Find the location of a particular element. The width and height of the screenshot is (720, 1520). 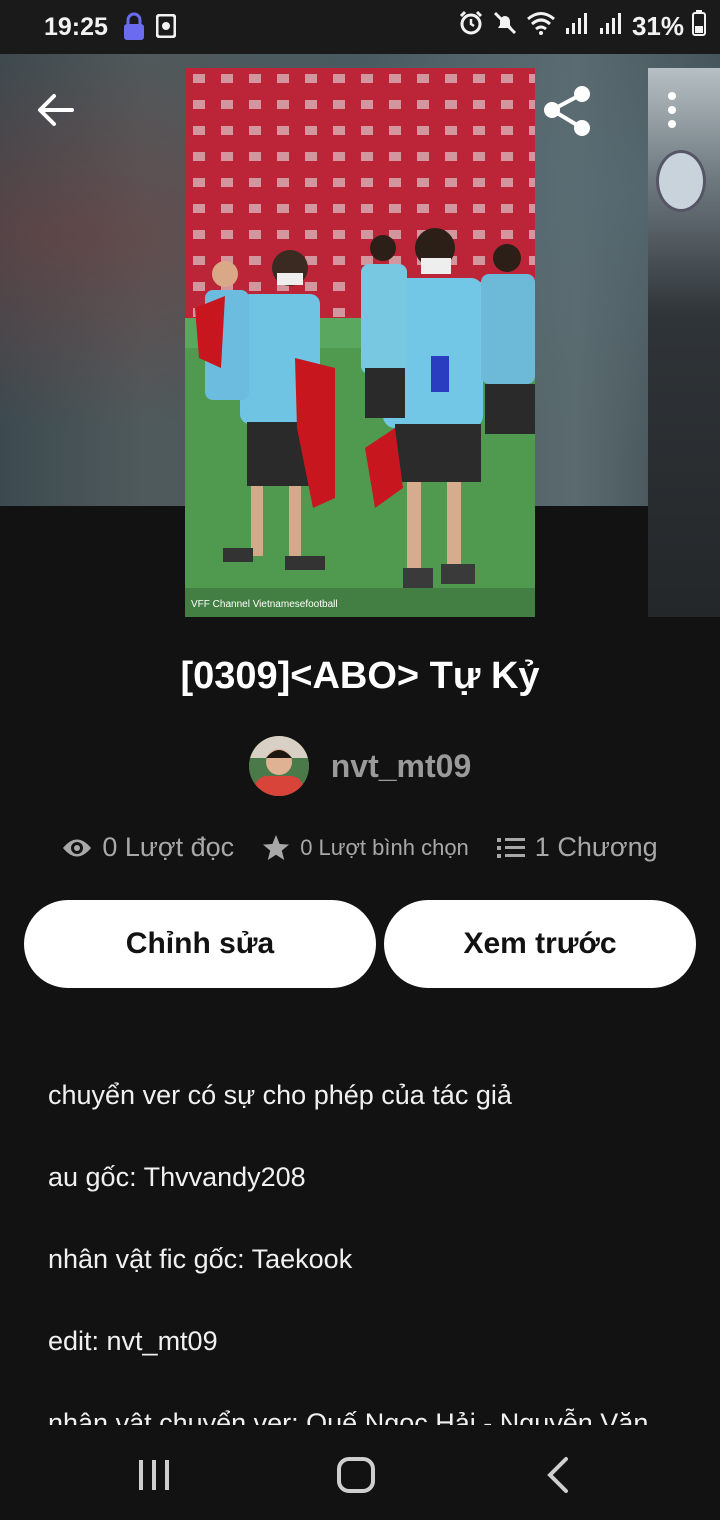

arrow-left-icon is located at coordinates (56, 110).